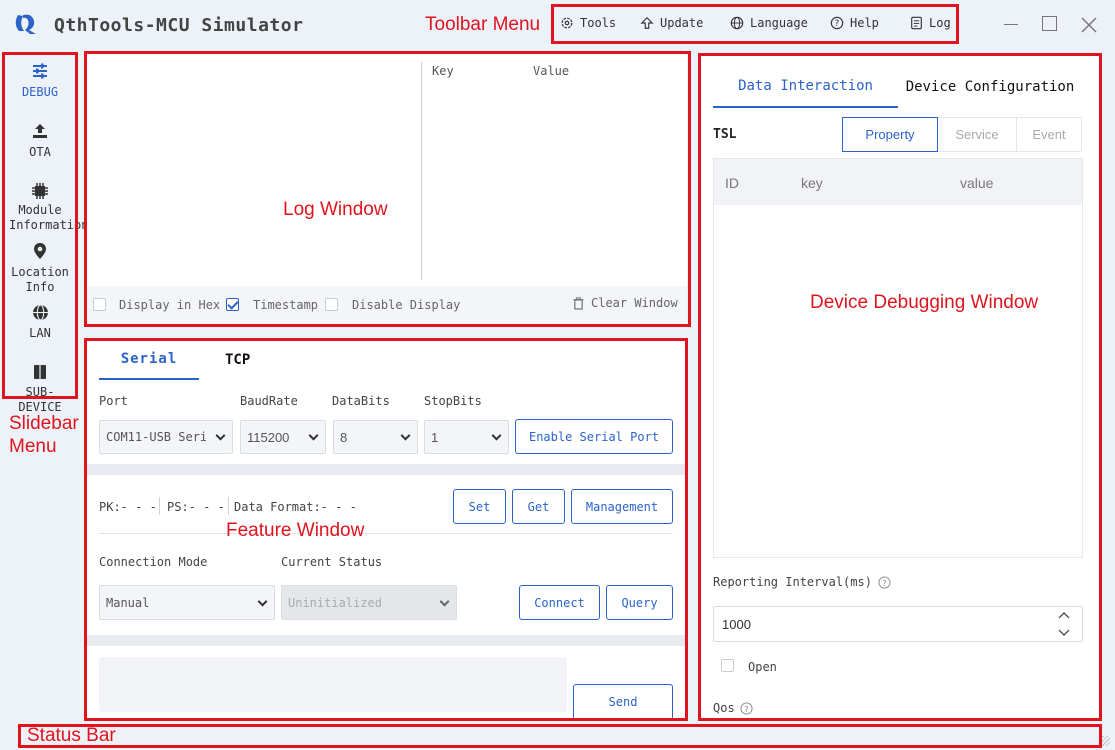 The image size is (1115, 750). What do you see at coordinates (40, 372) in the screenshot?
I see `book-icon` at bounding box center [40, 372].